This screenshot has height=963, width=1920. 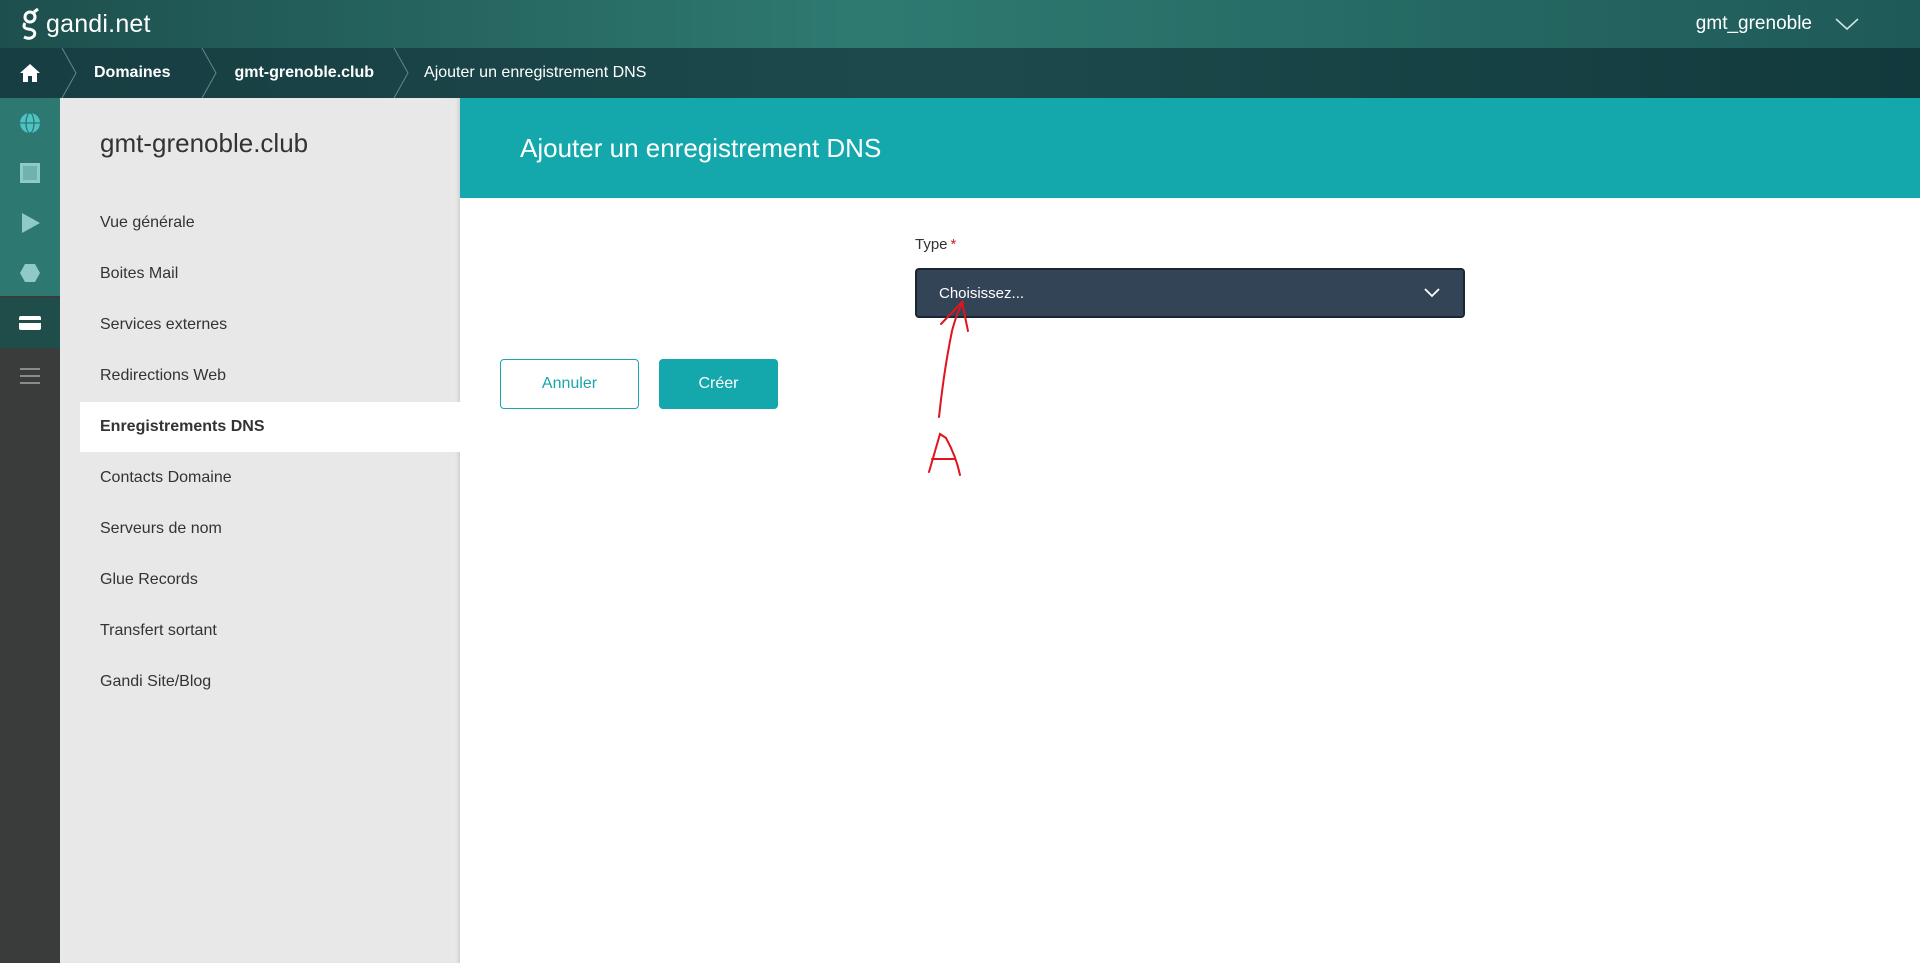 I want to click on sidebar-item-enregistrements-dns: Enregistrements DNS, so click(x=270, y=427).